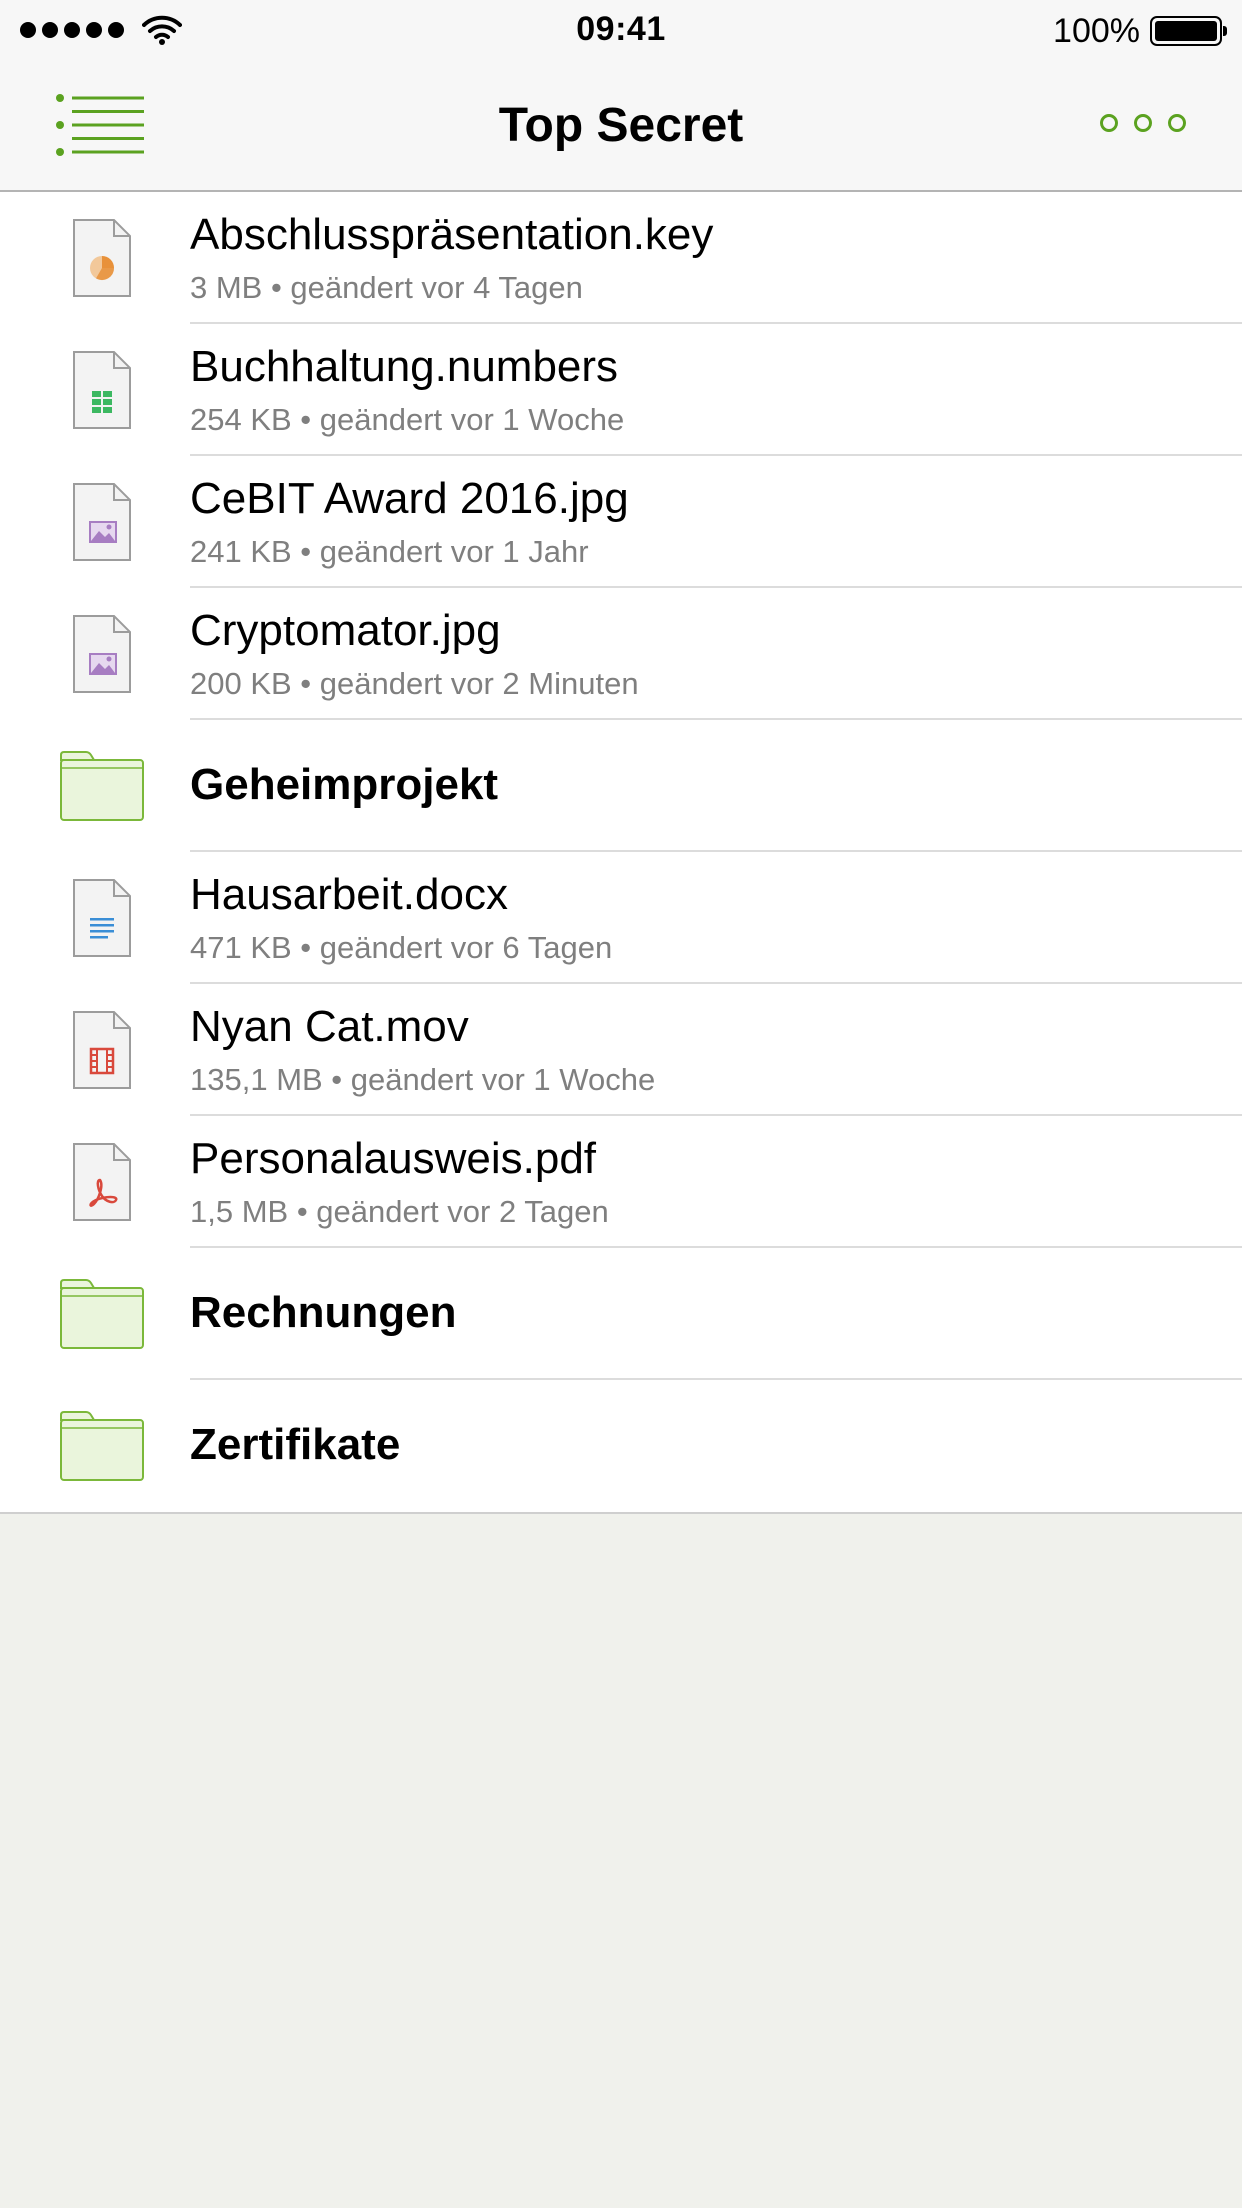  What do you see at coordinates (102, 1050) in the screenshot?
I see `video-file-icon` at bounding box center [102, 1050].